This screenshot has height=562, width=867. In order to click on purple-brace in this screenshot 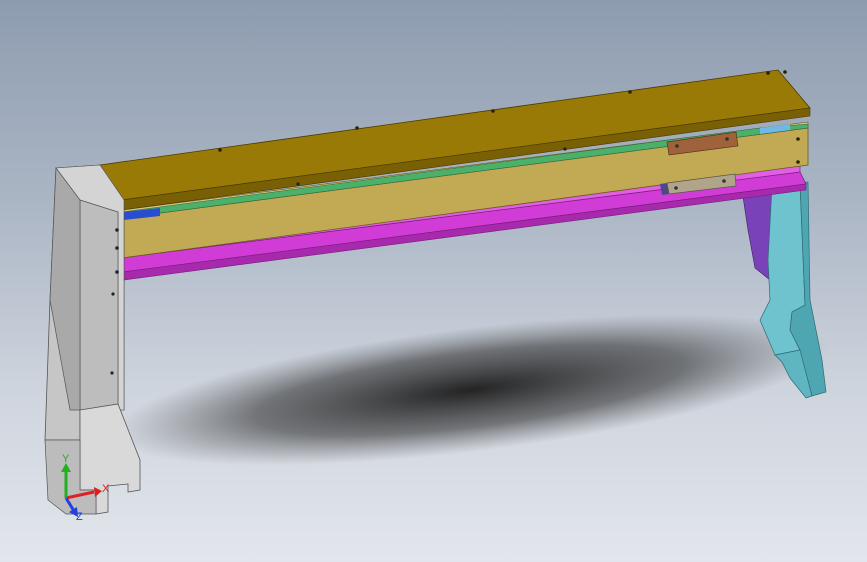, I will do `click(757, 233)`.